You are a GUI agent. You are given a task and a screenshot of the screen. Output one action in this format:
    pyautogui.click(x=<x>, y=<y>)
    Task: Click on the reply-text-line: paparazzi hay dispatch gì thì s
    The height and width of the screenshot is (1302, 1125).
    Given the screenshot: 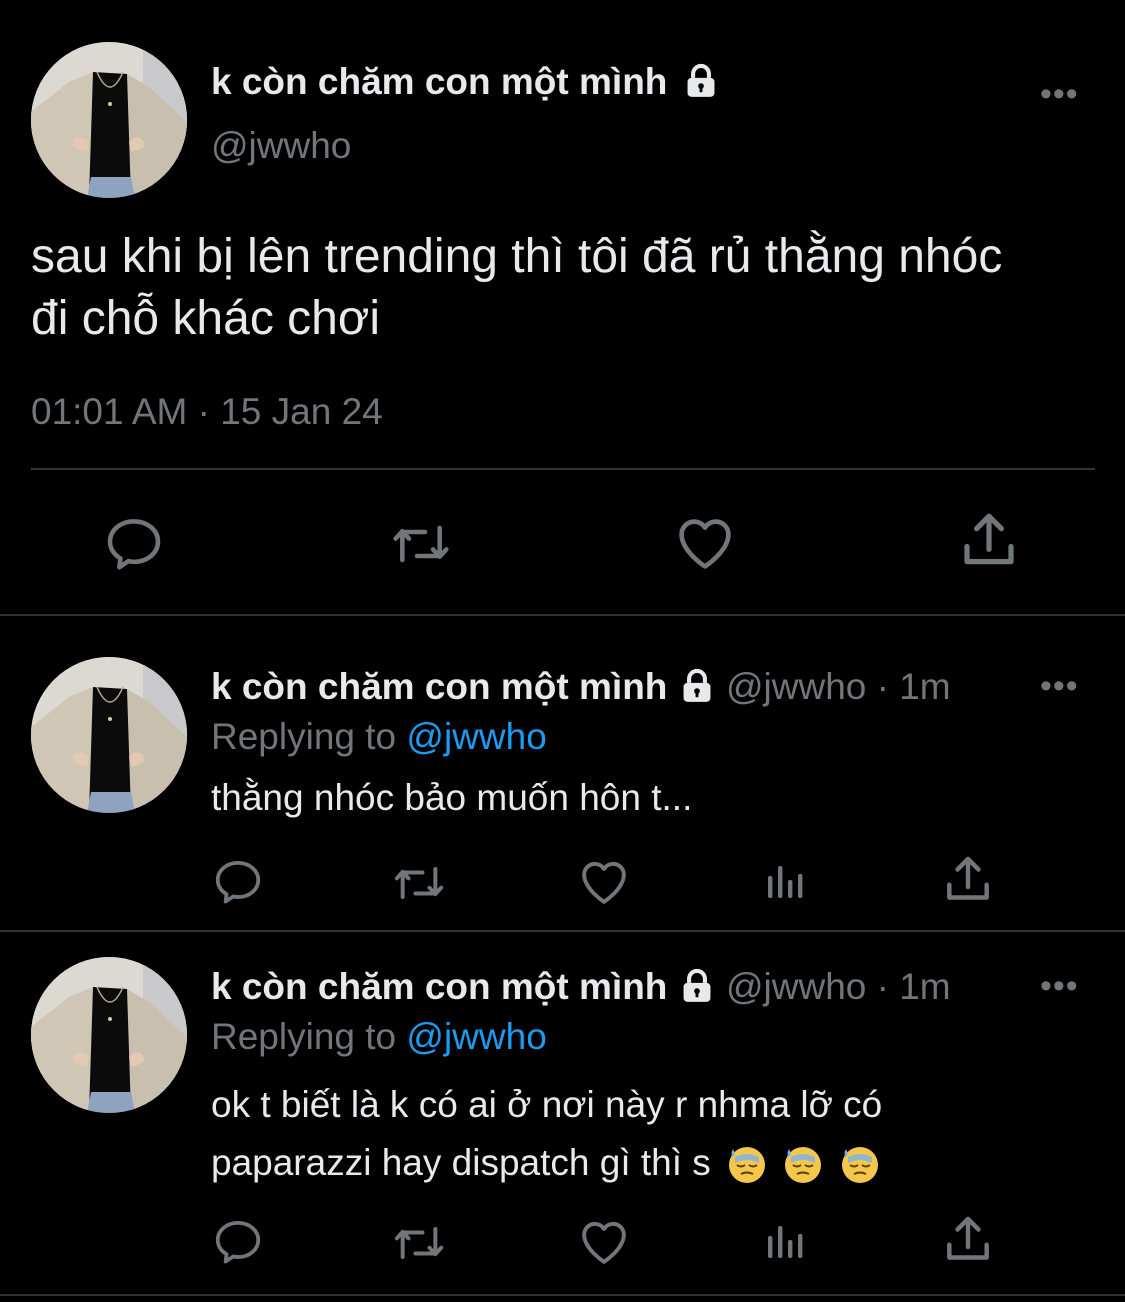 What is the action you would take?
    pyautogui.click(x=546, y=1163)
    